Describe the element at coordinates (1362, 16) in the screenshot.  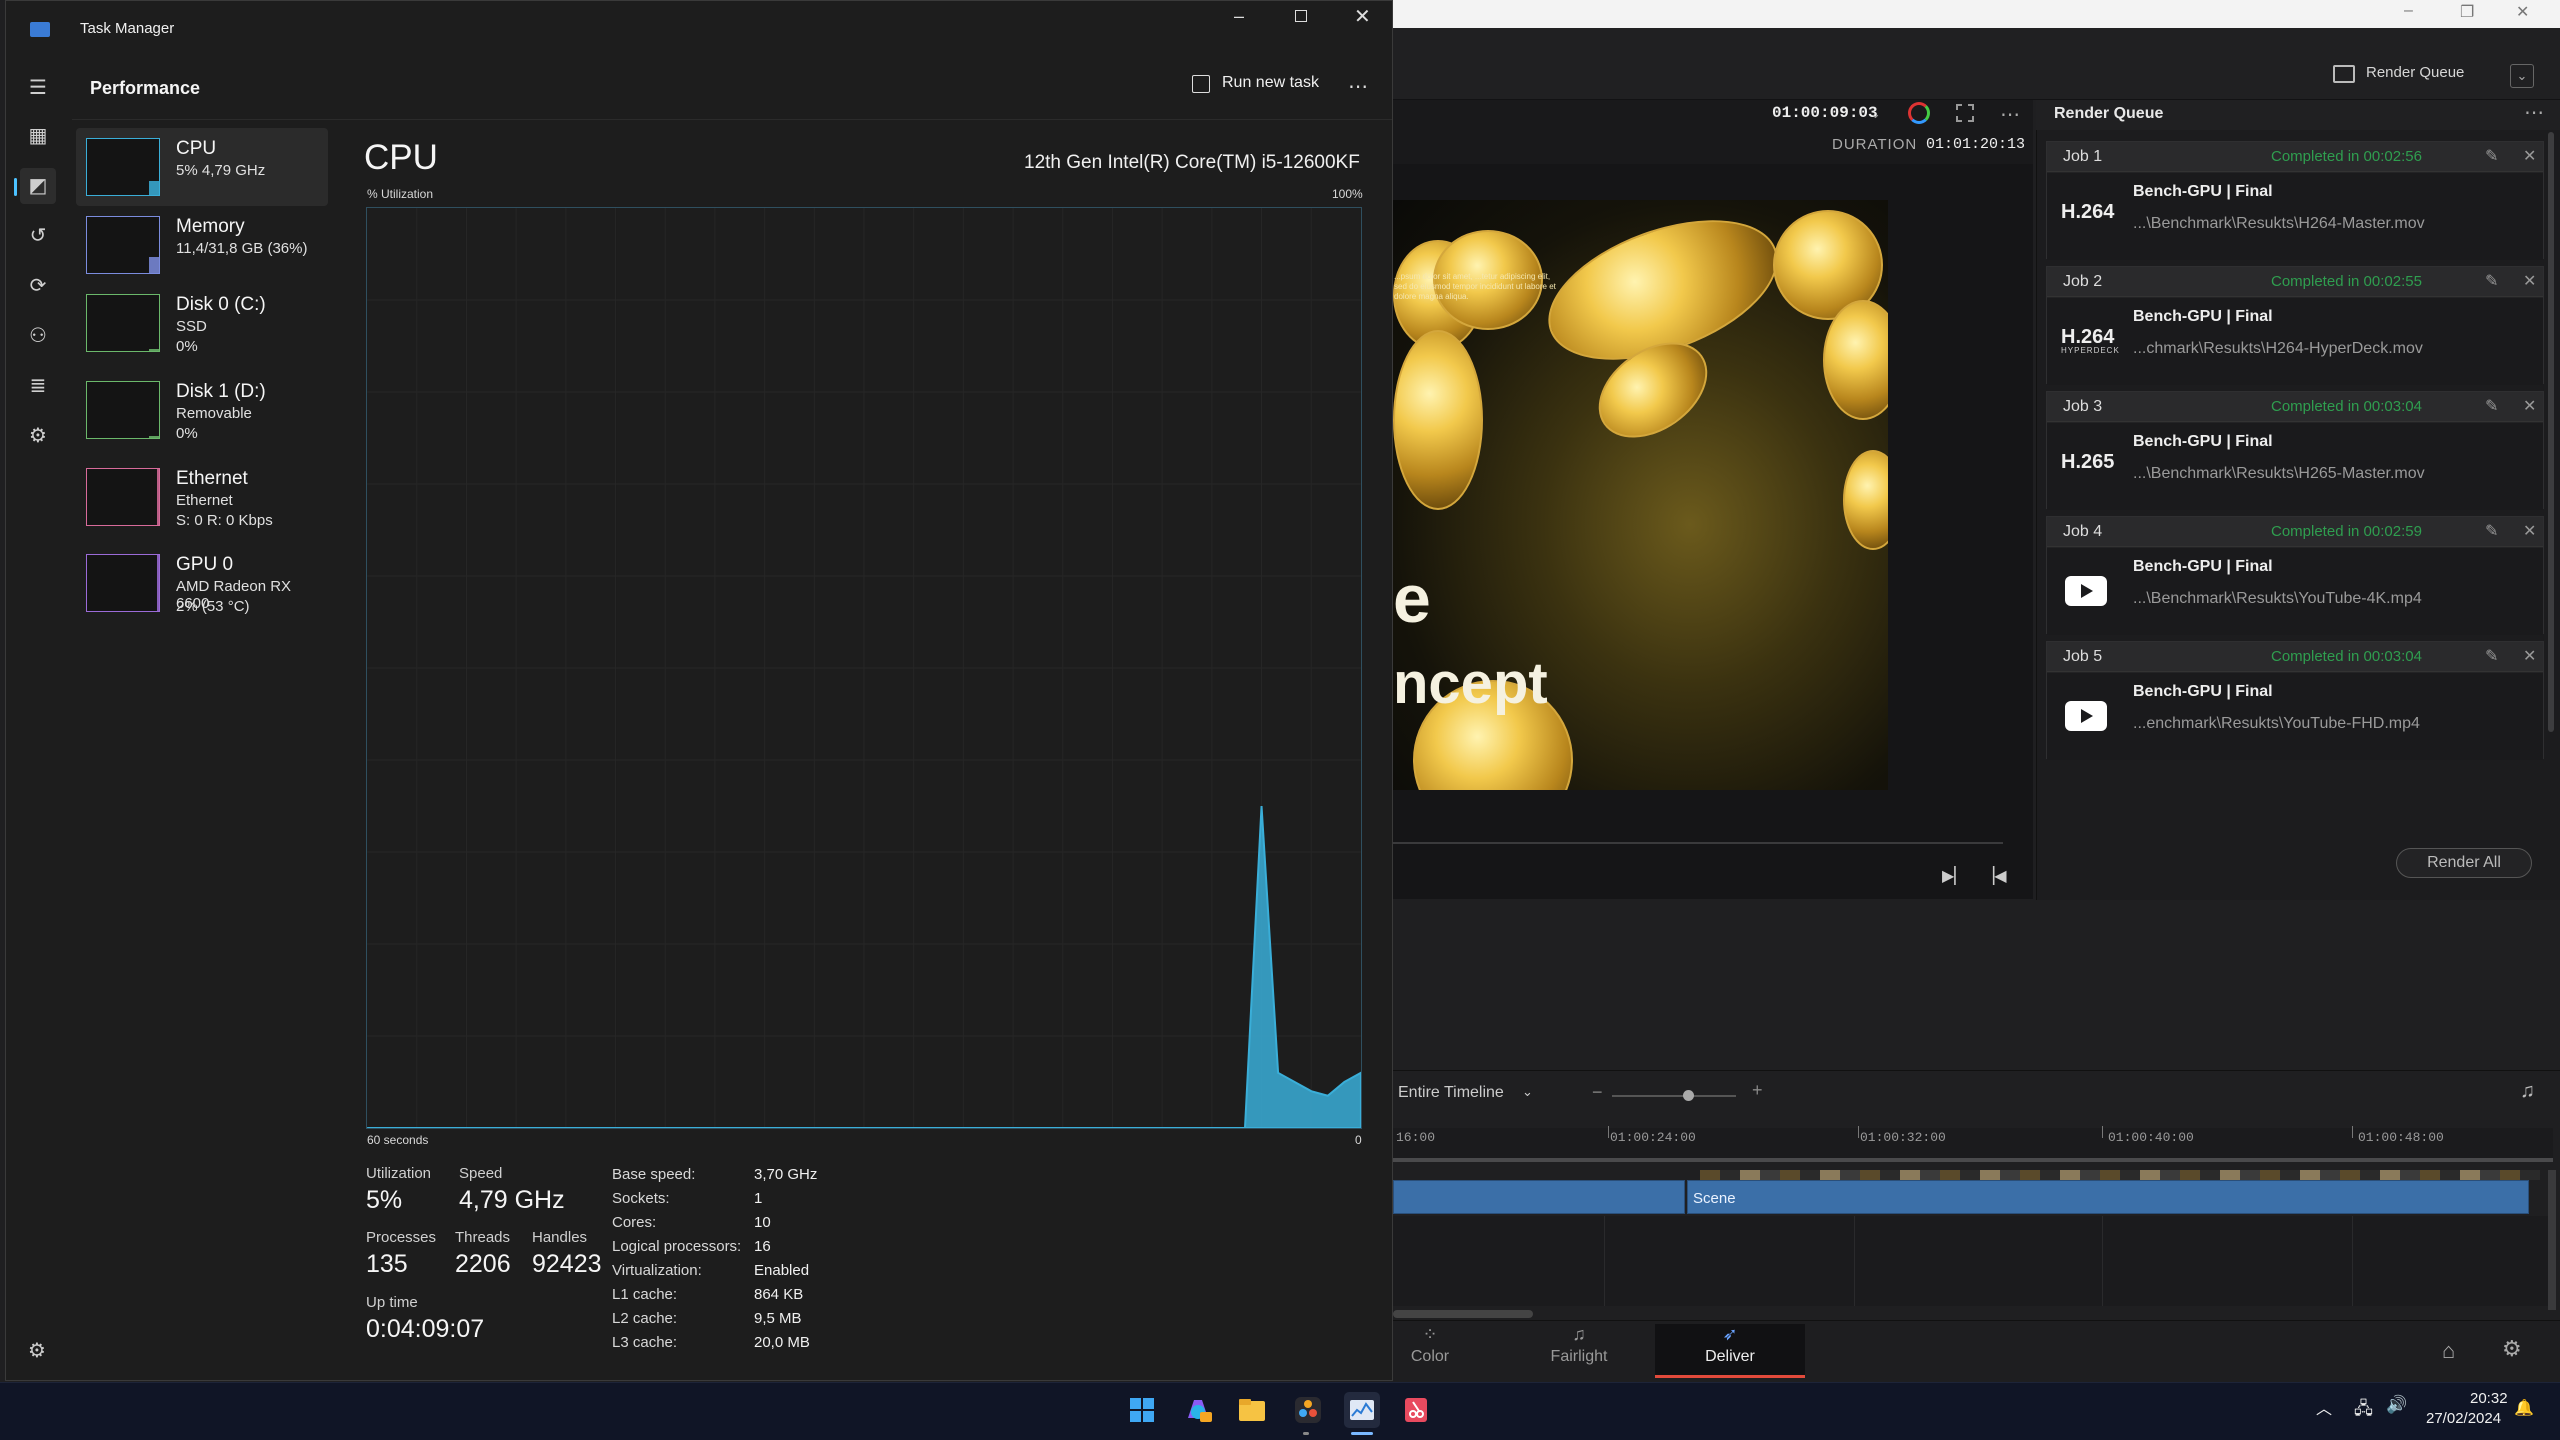
I see `close-button: ✕` at that location.